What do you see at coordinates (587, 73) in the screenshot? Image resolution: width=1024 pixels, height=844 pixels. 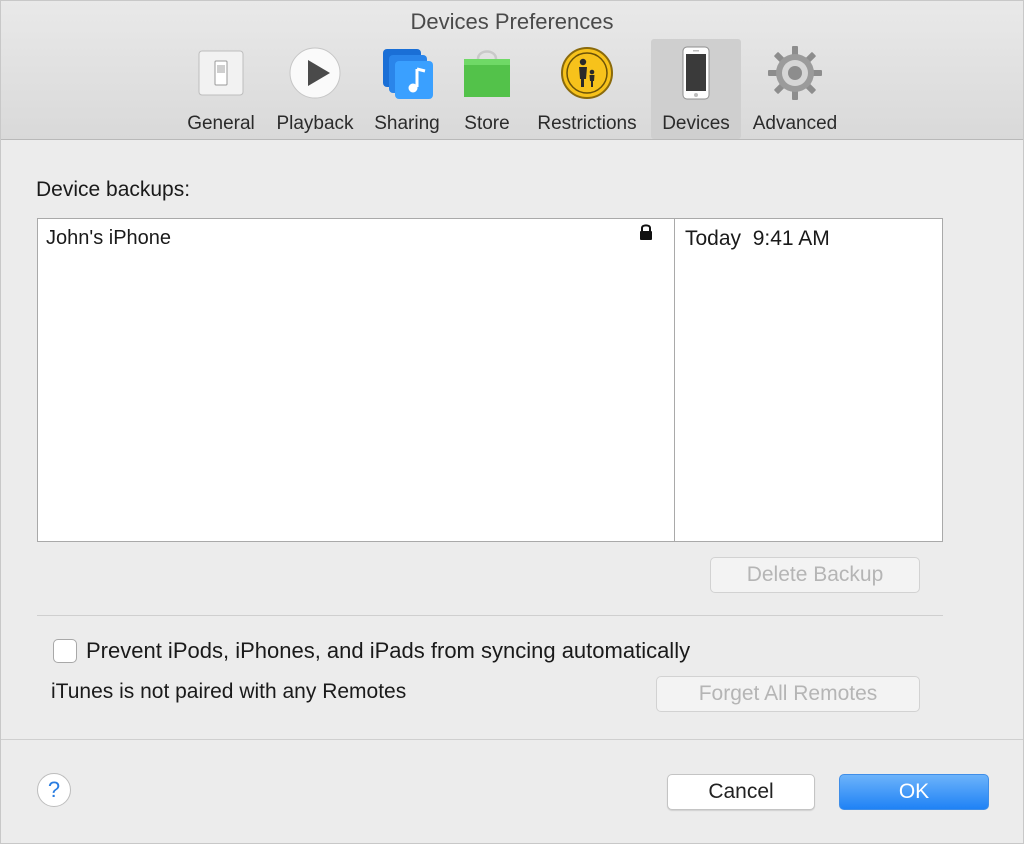 I see `parental-controls-icon` at bounding box center [587, 73].